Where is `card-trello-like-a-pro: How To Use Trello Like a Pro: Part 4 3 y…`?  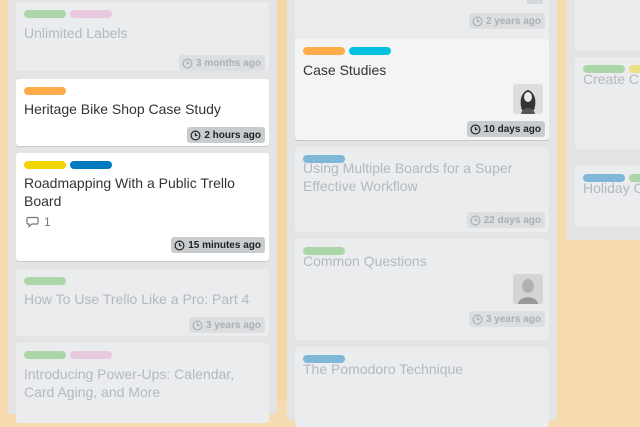 card-trello-like-a-pro: How To Use Trello Like a Pro: Part 4 3 y… is located at coordinates (142, 302).